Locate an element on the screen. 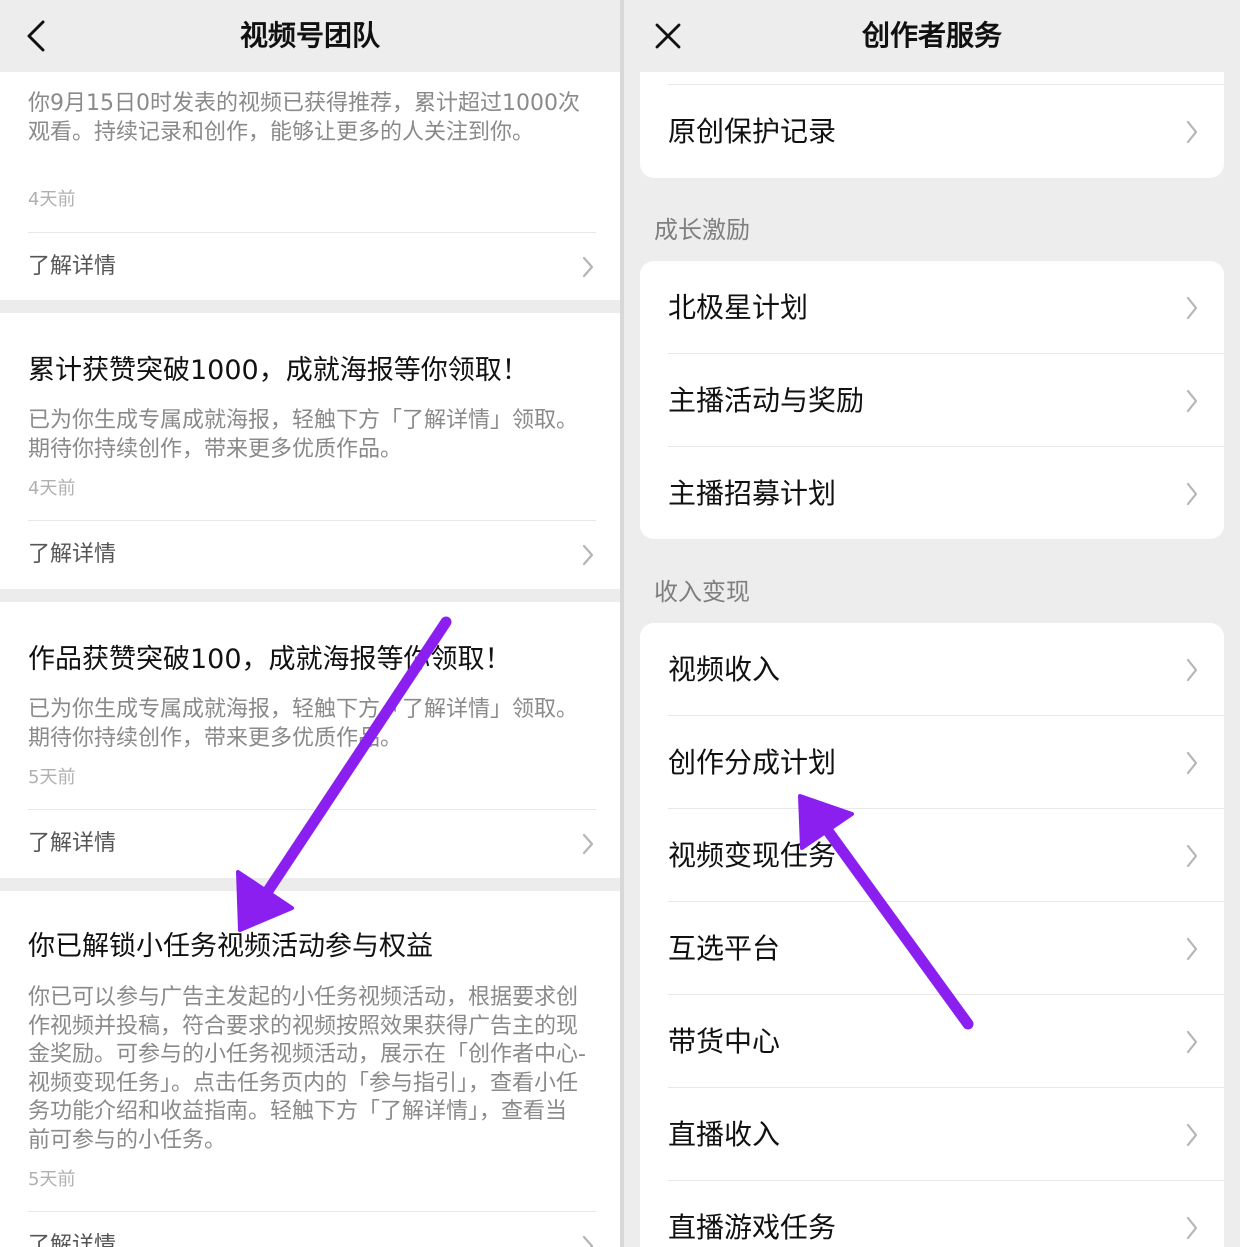  card-title: 累计获赞突破1000，成就海报等你领取！ is located at coordinates (278, 370).